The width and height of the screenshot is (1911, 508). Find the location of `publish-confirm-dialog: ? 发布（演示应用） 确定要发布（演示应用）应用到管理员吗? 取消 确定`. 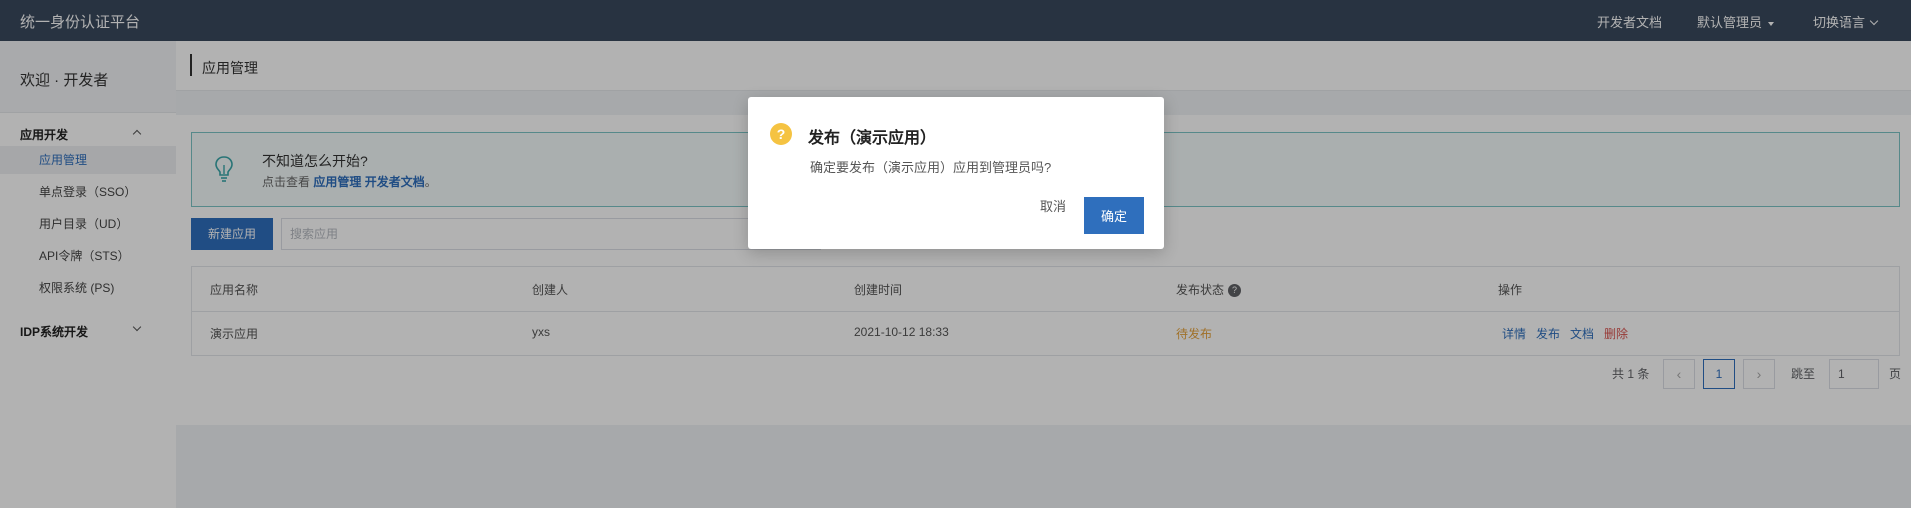

publish-confirm-dialog: ? 发布（演示应用） 确定要发布（演示应用）应用到管理员吗? 取消 确定 is located at coordinates (956, 173).